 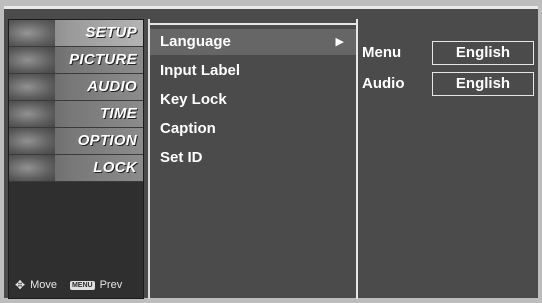 What do you see at coordinates (193, 99) in the screenshot?
I see `menu-item-label: Key Lock` at bounding box center [193, 99].